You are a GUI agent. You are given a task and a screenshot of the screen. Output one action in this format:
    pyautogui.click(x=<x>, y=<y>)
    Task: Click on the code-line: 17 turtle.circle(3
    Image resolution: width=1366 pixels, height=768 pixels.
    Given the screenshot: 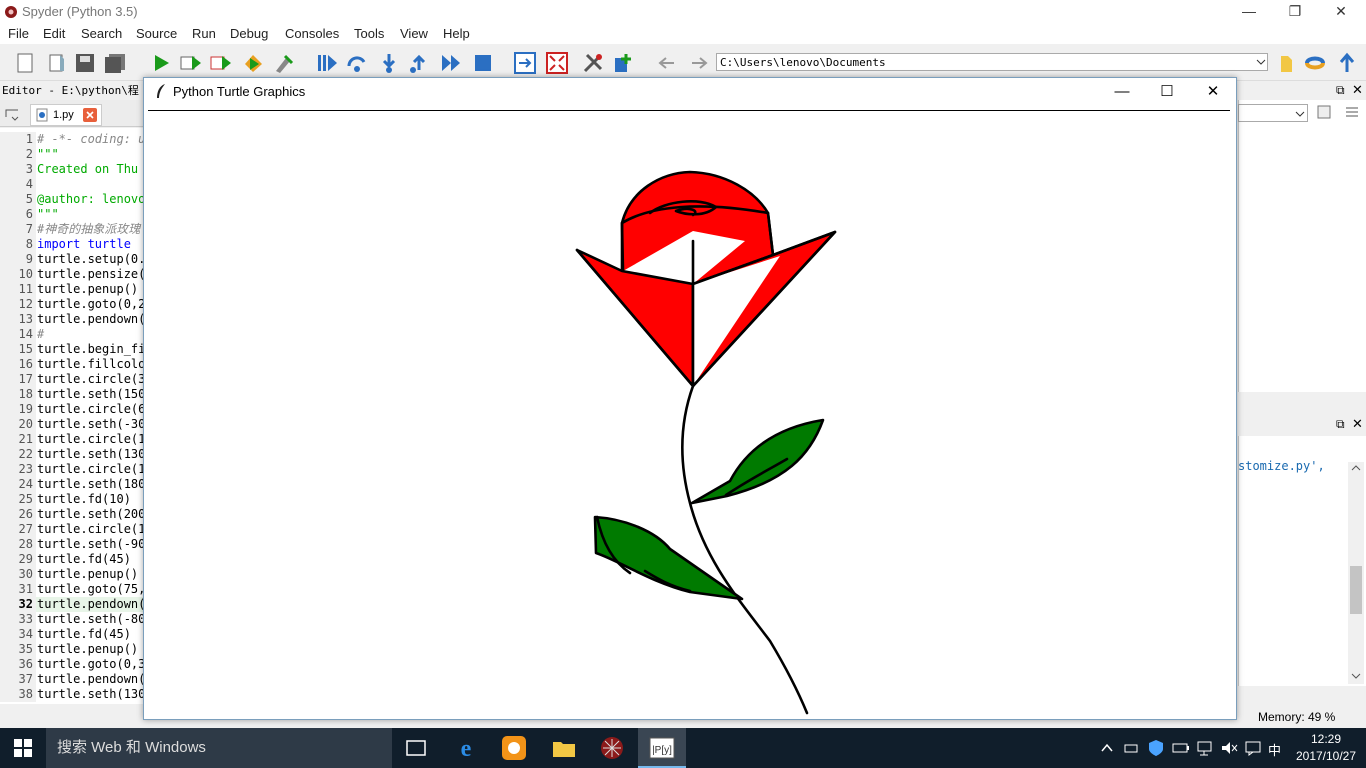 What is the action you would take?
    pyautogui.click(x=72, y=379)
    